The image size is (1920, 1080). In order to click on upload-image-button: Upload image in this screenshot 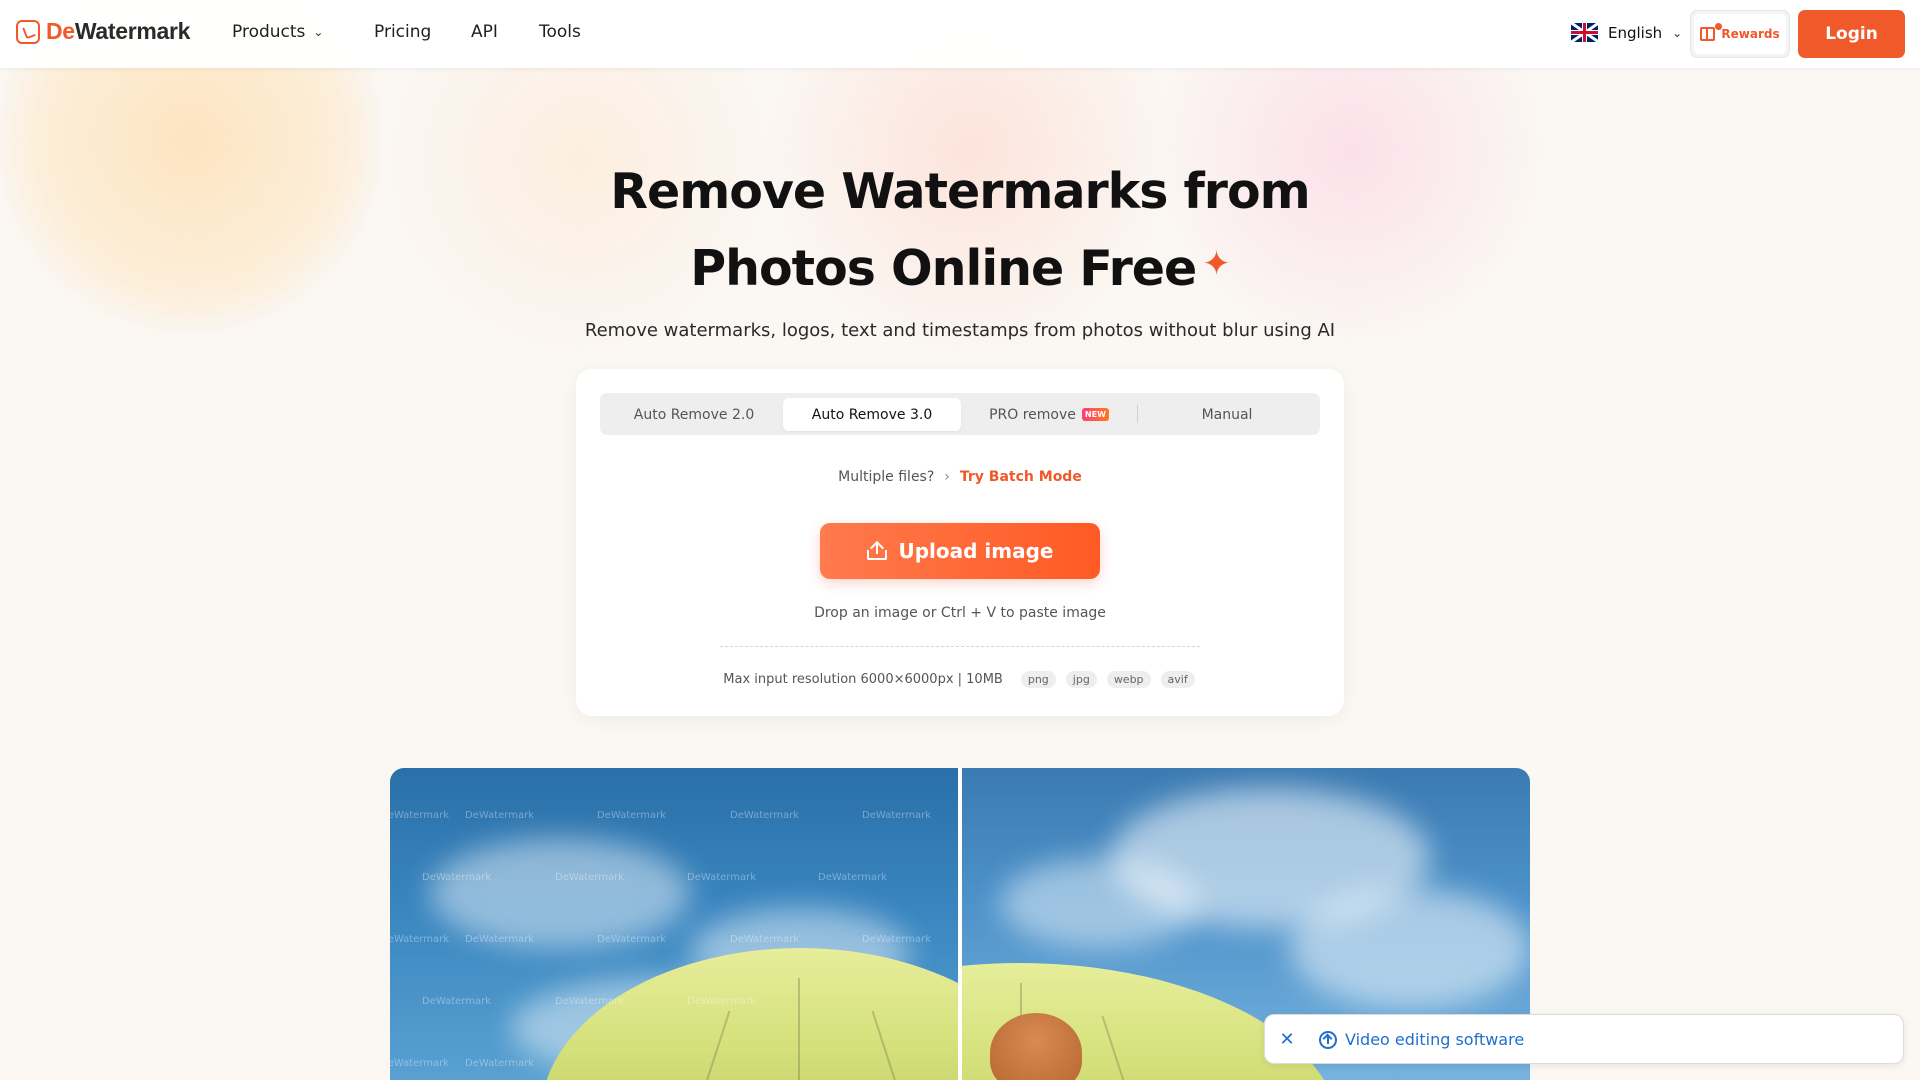, I will do `click(960, 551)`.